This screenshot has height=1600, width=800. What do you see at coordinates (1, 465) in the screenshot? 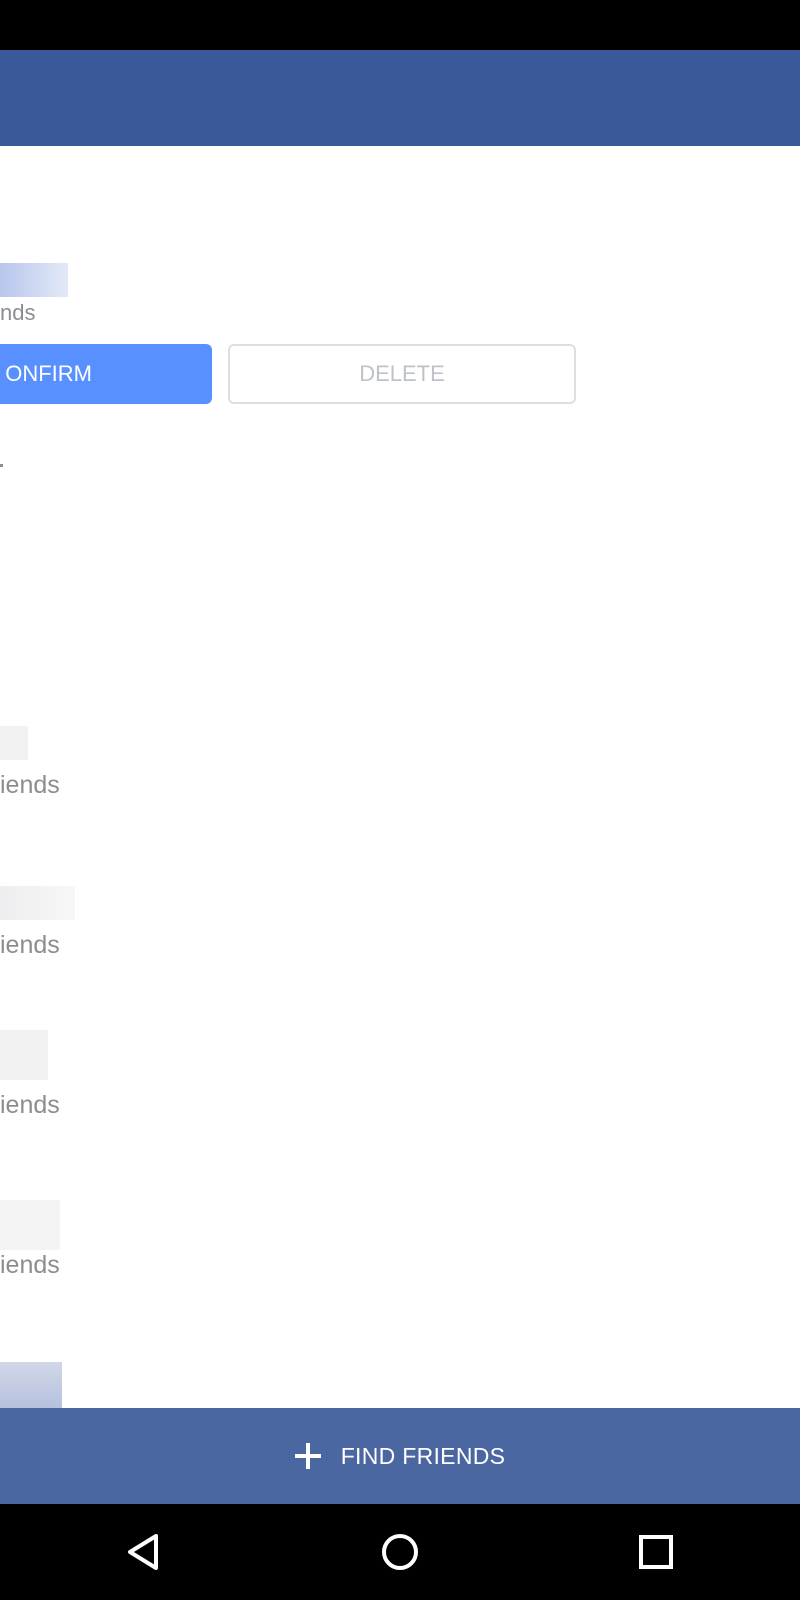
I see `divider-mark` at bounding box center [1, 465].